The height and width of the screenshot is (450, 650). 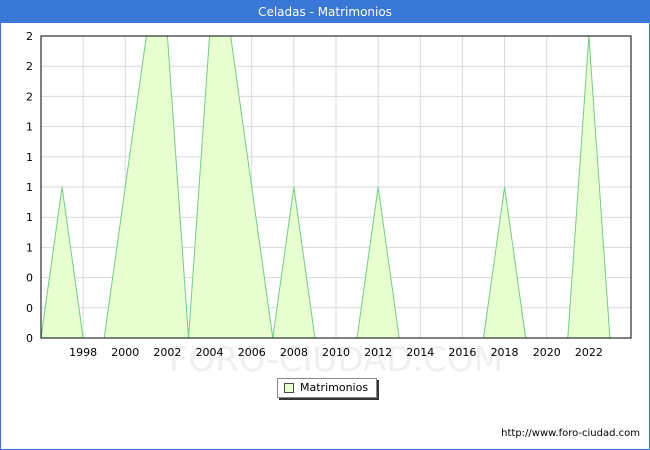 What do you see at coordinates (378, 352) in the screenshot?
I see `x-tick-label: 2012` at bounding box center [378, 352].